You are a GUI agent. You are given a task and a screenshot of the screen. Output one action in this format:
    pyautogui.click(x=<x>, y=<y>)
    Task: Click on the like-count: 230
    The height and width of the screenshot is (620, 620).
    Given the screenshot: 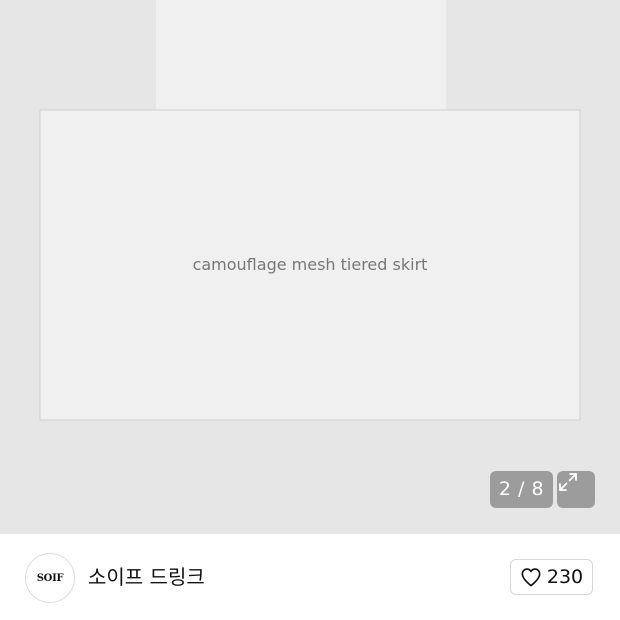 What is the action you would take?
    pyautogui.click(x=565, y=577)
    